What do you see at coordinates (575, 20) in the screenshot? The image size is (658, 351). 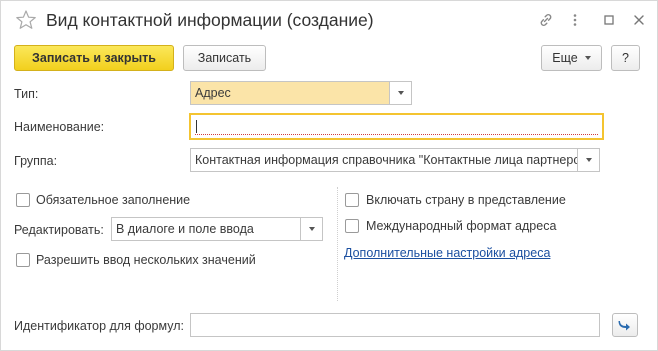 I see `more-vertical-icon` at bounding box center [575, 20].